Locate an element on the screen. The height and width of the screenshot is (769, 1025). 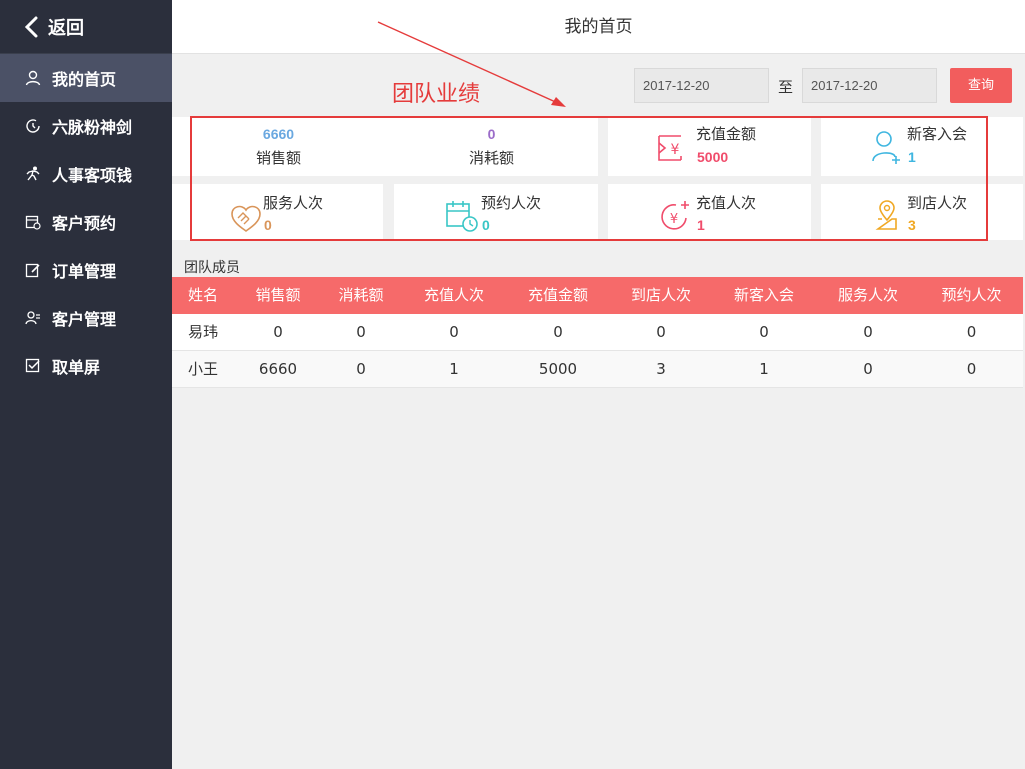
recharge-amount-card: ¥ 充值金额 5000 is located at coordinates (709, 146).